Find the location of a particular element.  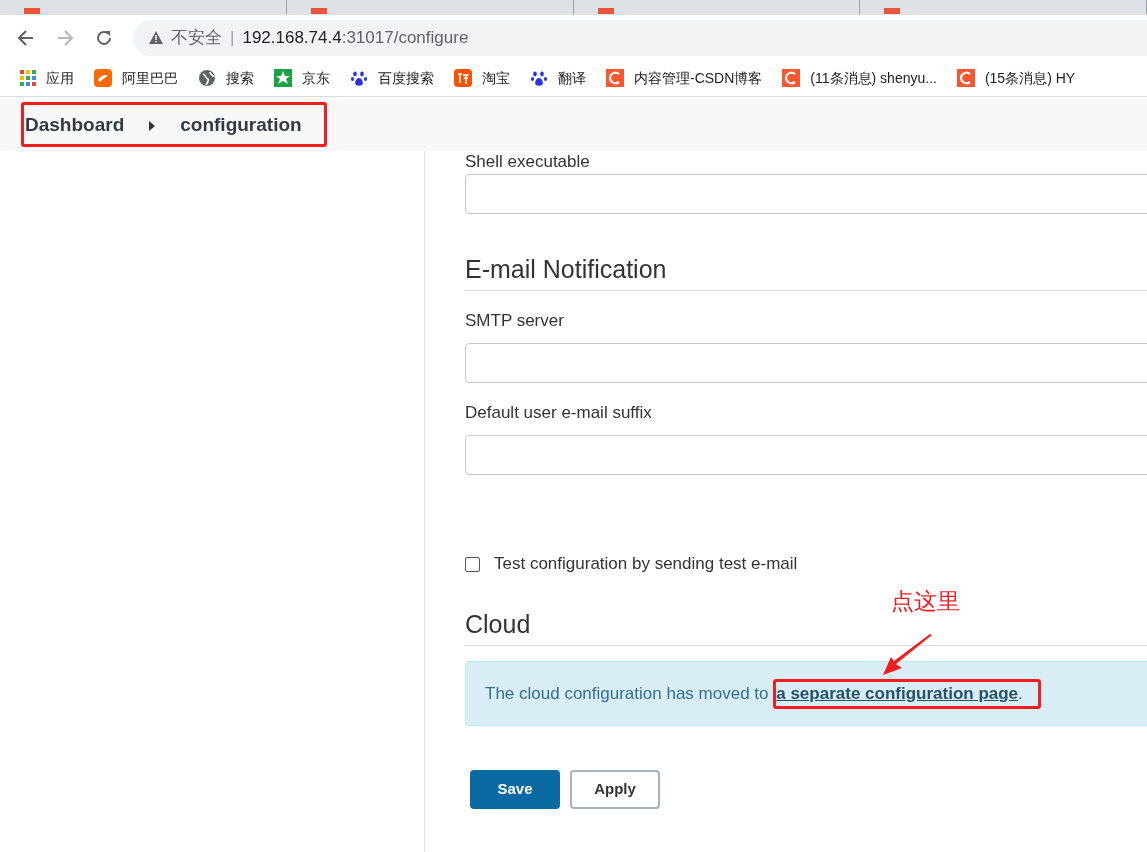

bookmark-item: 应用 is located at coordinates (47, 78).